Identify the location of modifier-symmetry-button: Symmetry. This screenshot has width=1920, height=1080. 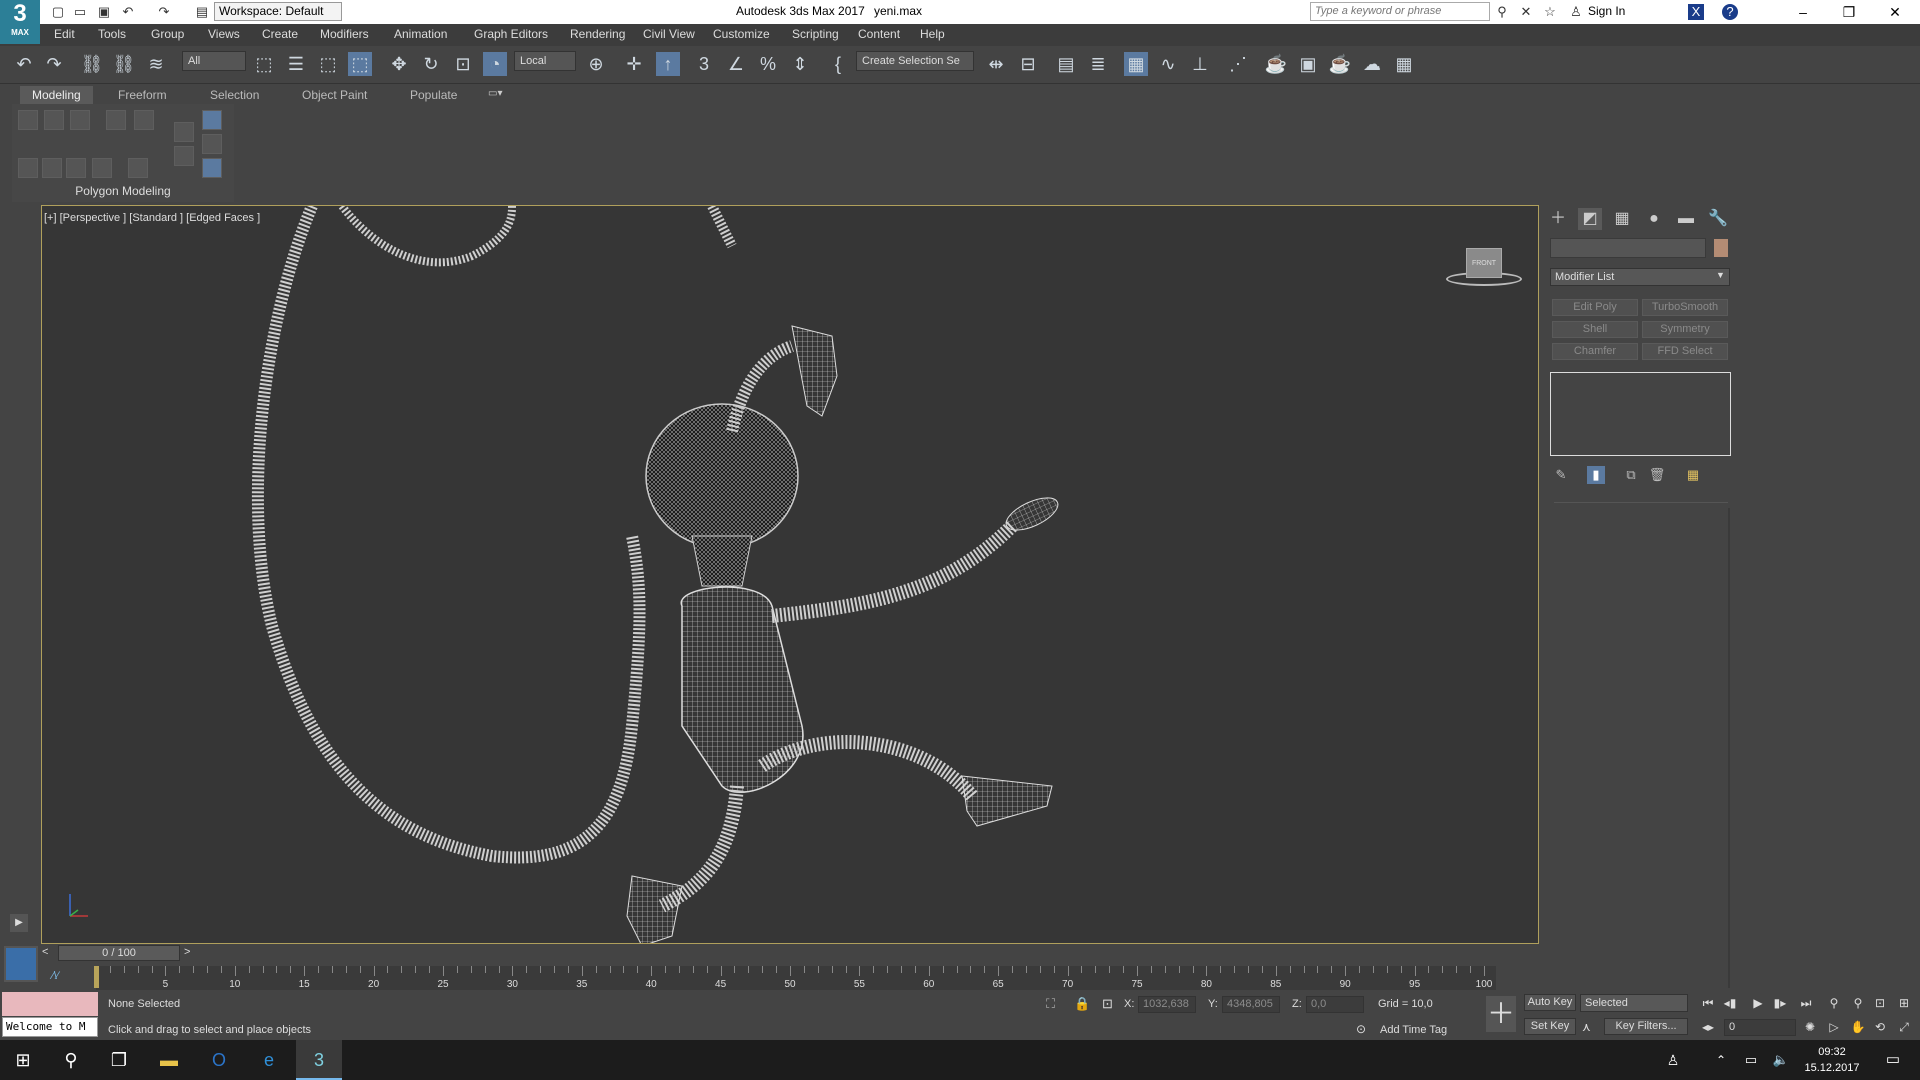
(1685, 329).